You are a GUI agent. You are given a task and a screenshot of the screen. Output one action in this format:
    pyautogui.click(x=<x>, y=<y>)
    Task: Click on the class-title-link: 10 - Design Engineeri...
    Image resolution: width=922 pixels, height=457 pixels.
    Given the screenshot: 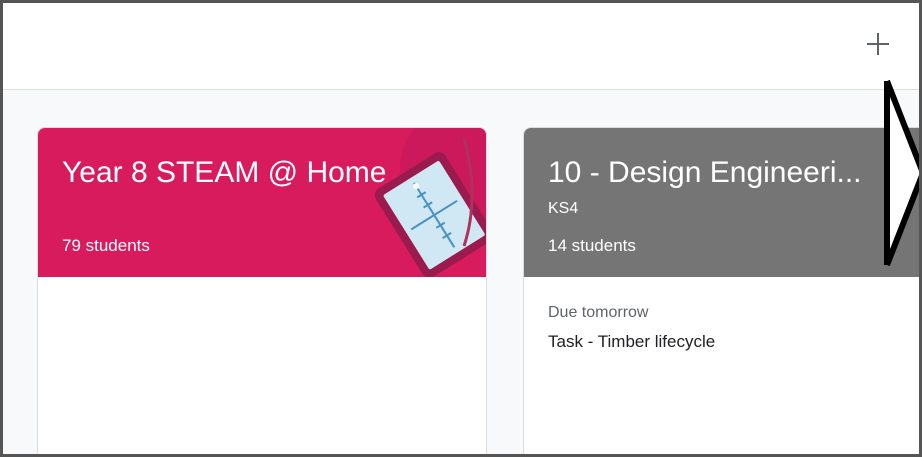 What is the action you would take?
    pyautogui.click(x=705, y=173)
    